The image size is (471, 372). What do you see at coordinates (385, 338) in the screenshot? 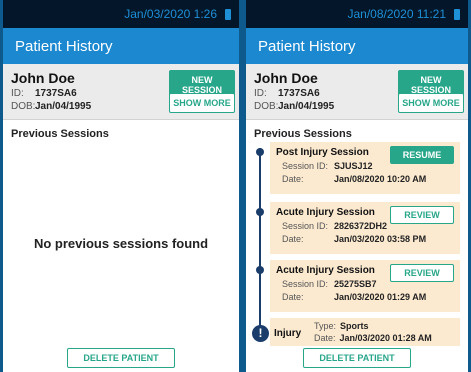
I see `injury-date: Jan/03/2020 01:28 AM` at bounding box center [385, 338].